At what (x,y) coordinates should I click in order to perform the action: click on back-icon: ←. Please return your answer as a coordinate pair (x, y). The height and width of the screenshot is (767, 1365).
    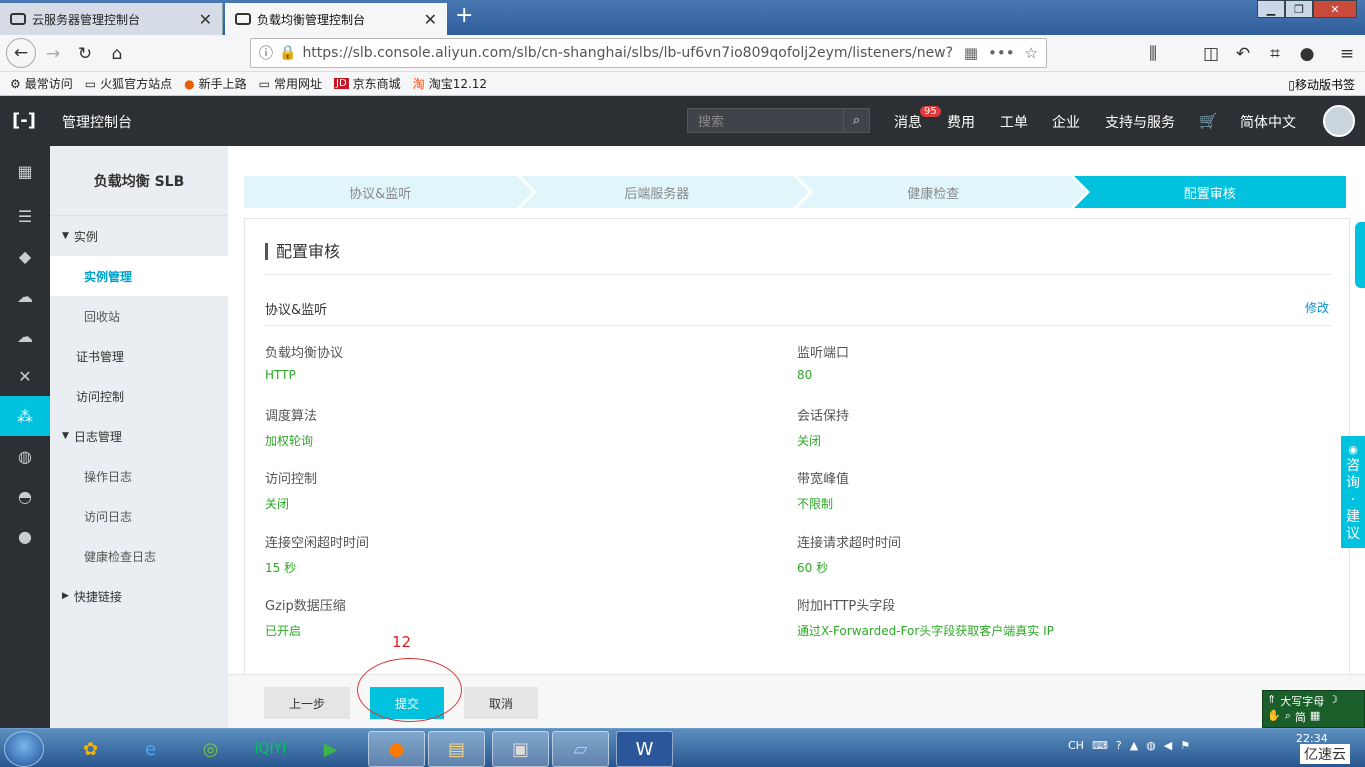
    Looking at the image, I should click on (21, 53).